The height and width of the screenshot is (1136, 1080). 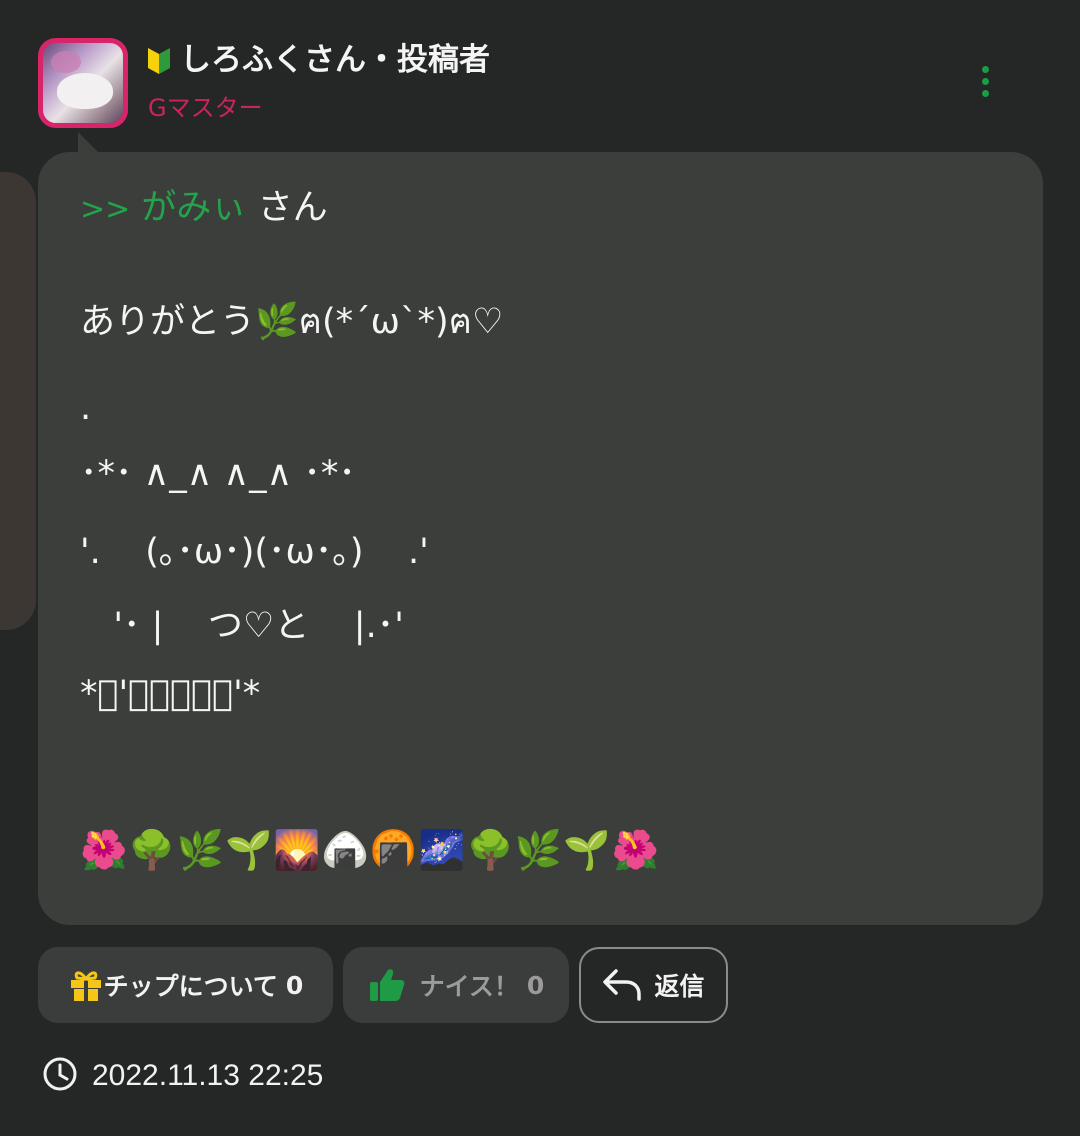 I want to click on tip-label: チップについて, so click(x=190, y=986).